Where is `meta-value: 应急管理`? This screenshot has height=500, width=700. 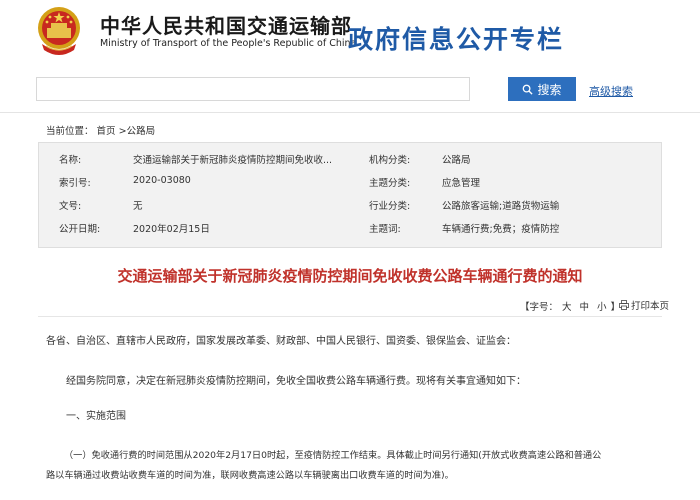 meta-value: 应急管理 is located at coordinates (461, 183).